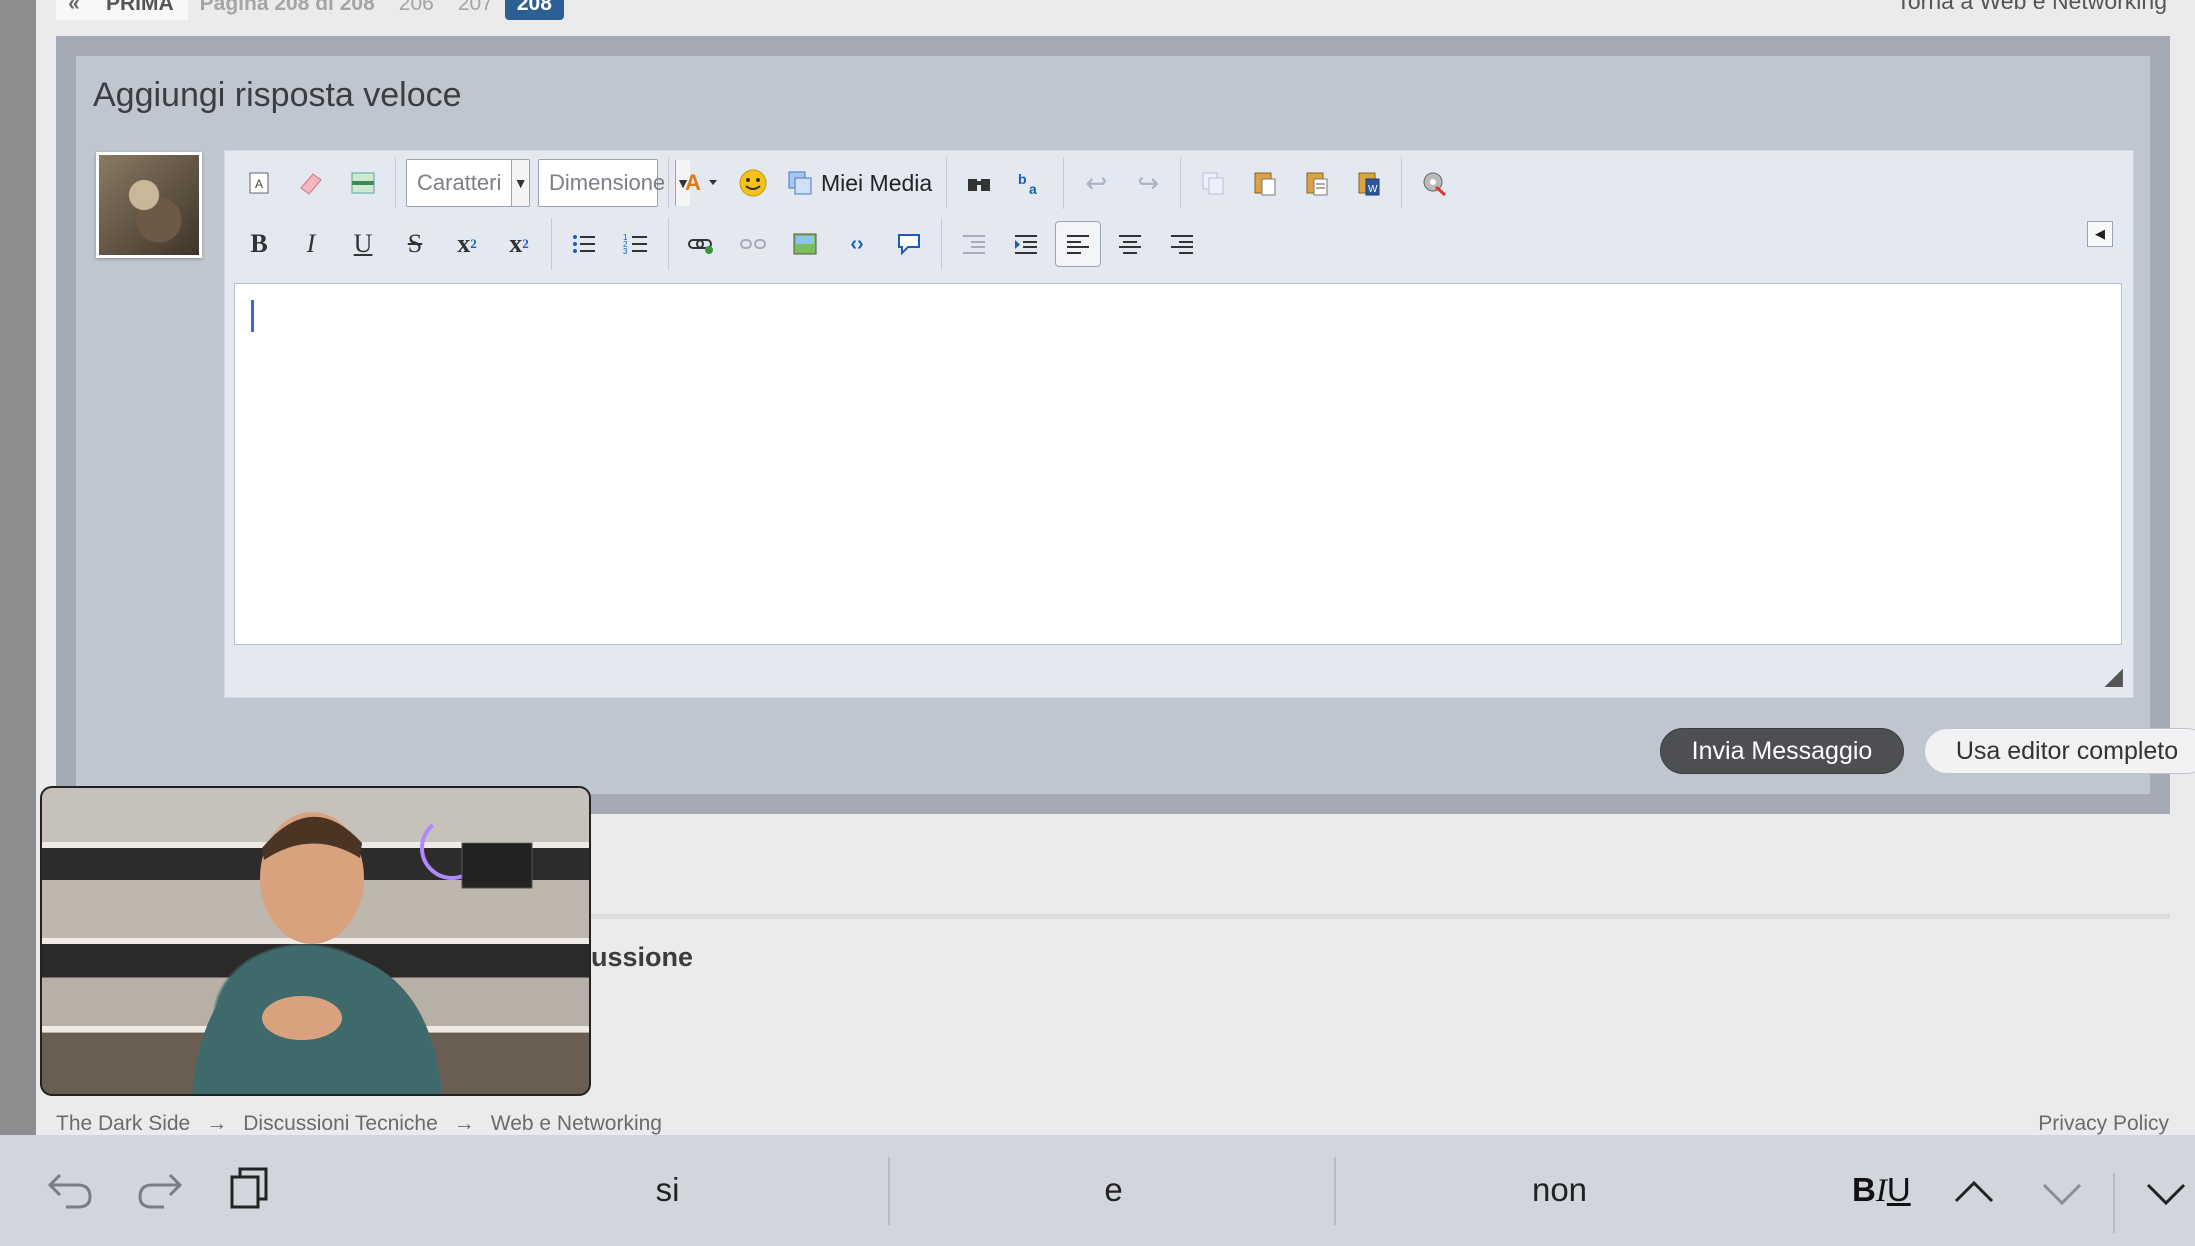  I want to click on pagination-page: 206, so click(416, 8).